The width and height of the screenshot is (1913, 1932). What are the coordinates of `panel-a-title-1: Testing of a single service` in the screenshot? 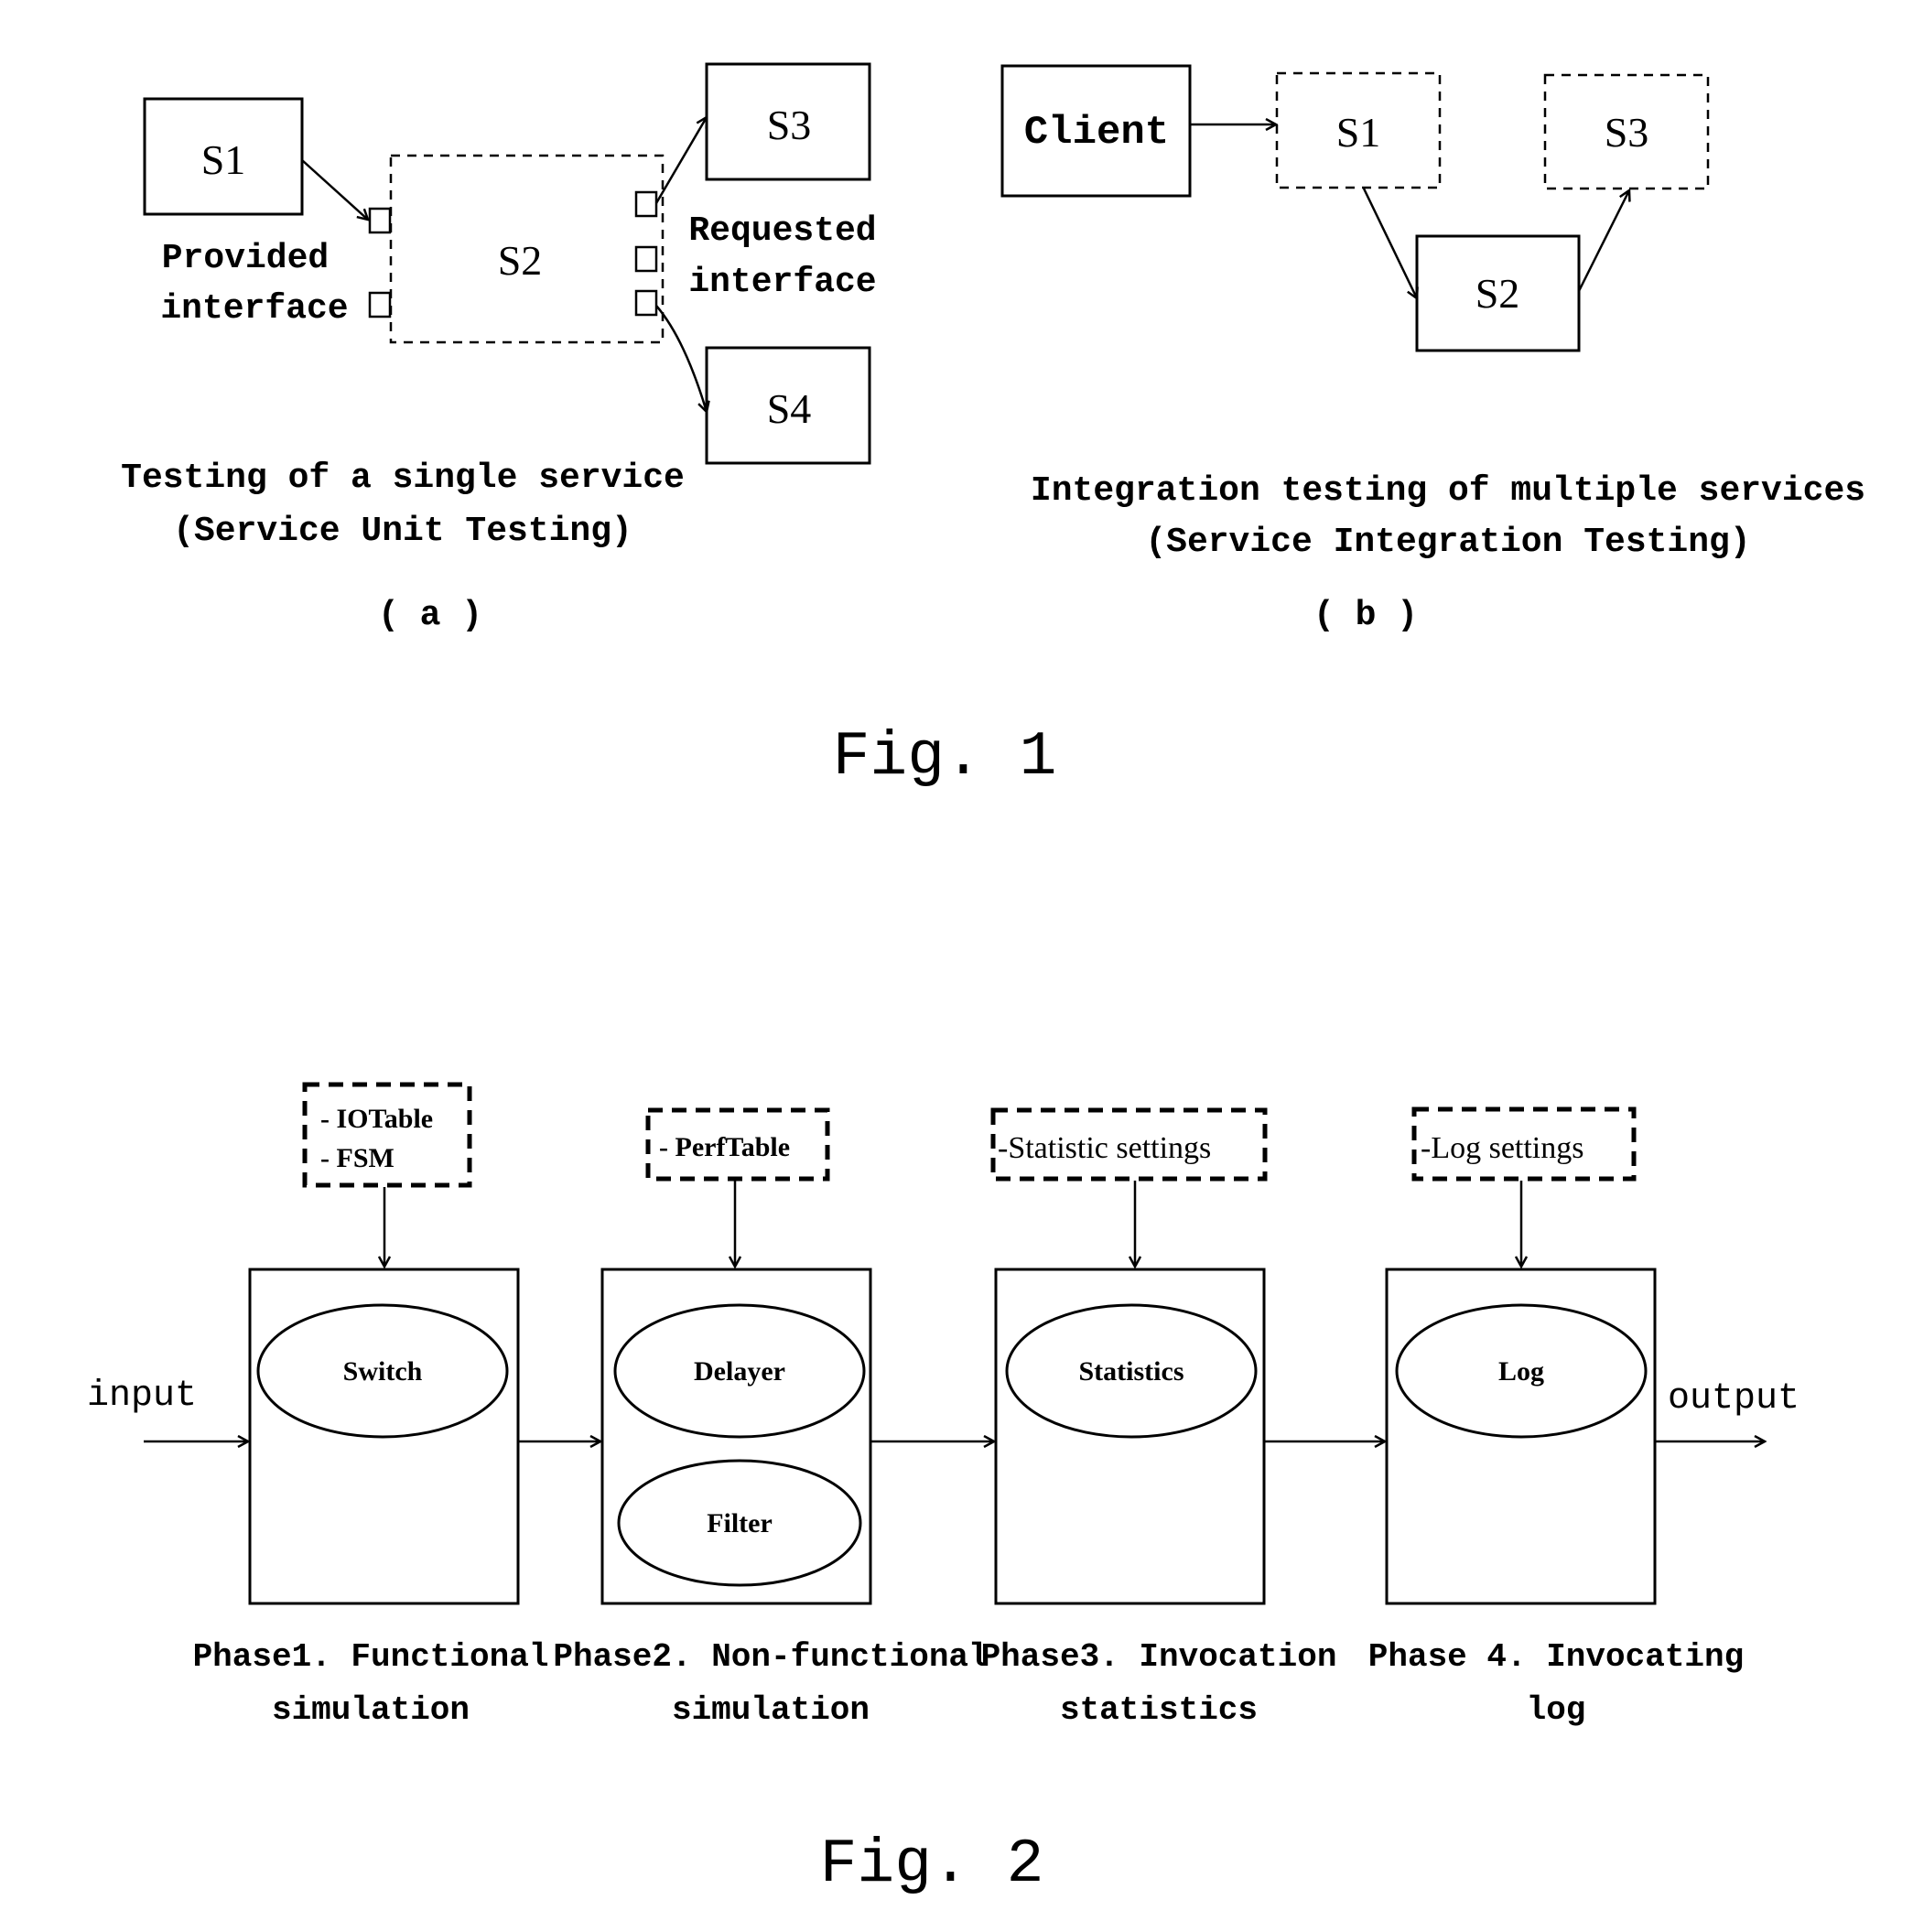 It's located at (403, 478).